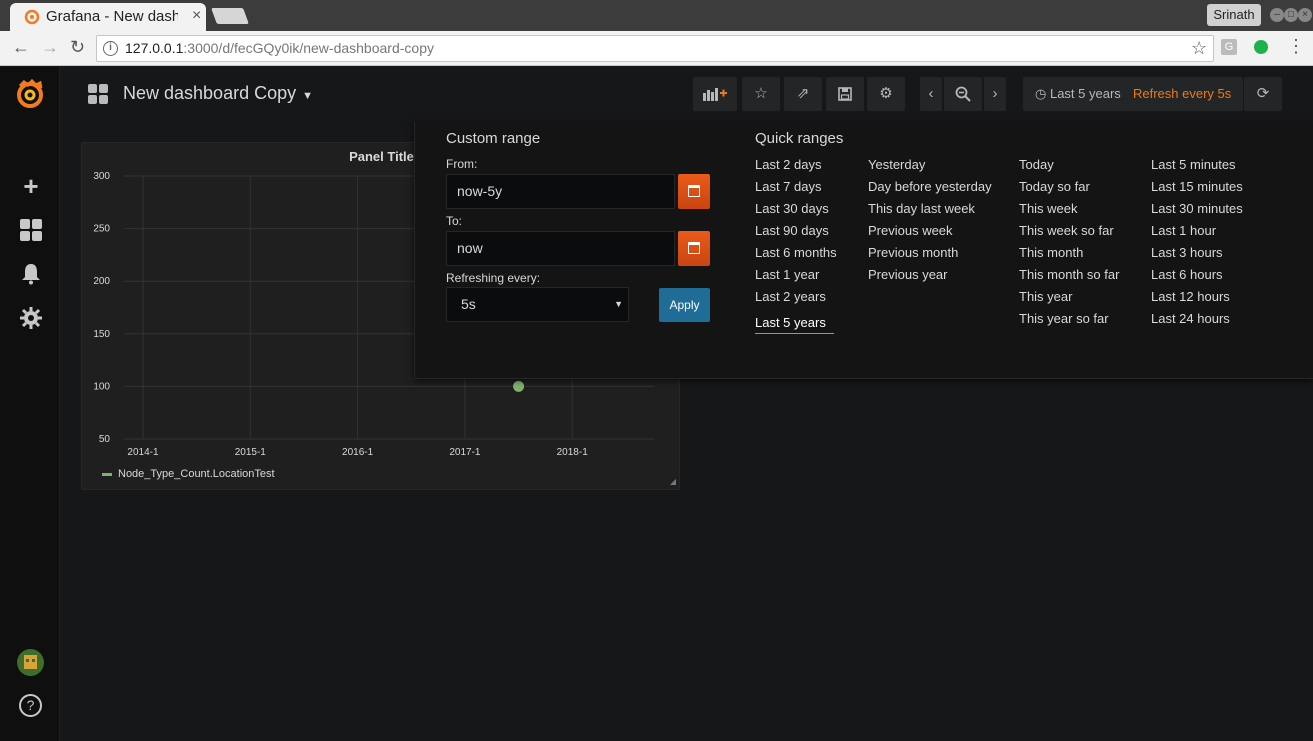  What do you see at coordinates (618, 304) in the screenshot?
I see `select-caret-icon: ▼` at bounding box center [618, 304].